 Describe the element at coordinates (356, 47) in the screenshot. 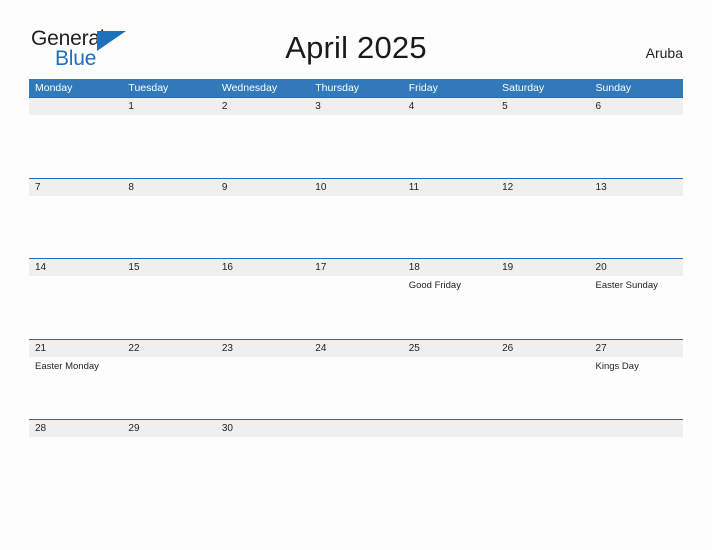

I see `page-title: April 2025` at that location.